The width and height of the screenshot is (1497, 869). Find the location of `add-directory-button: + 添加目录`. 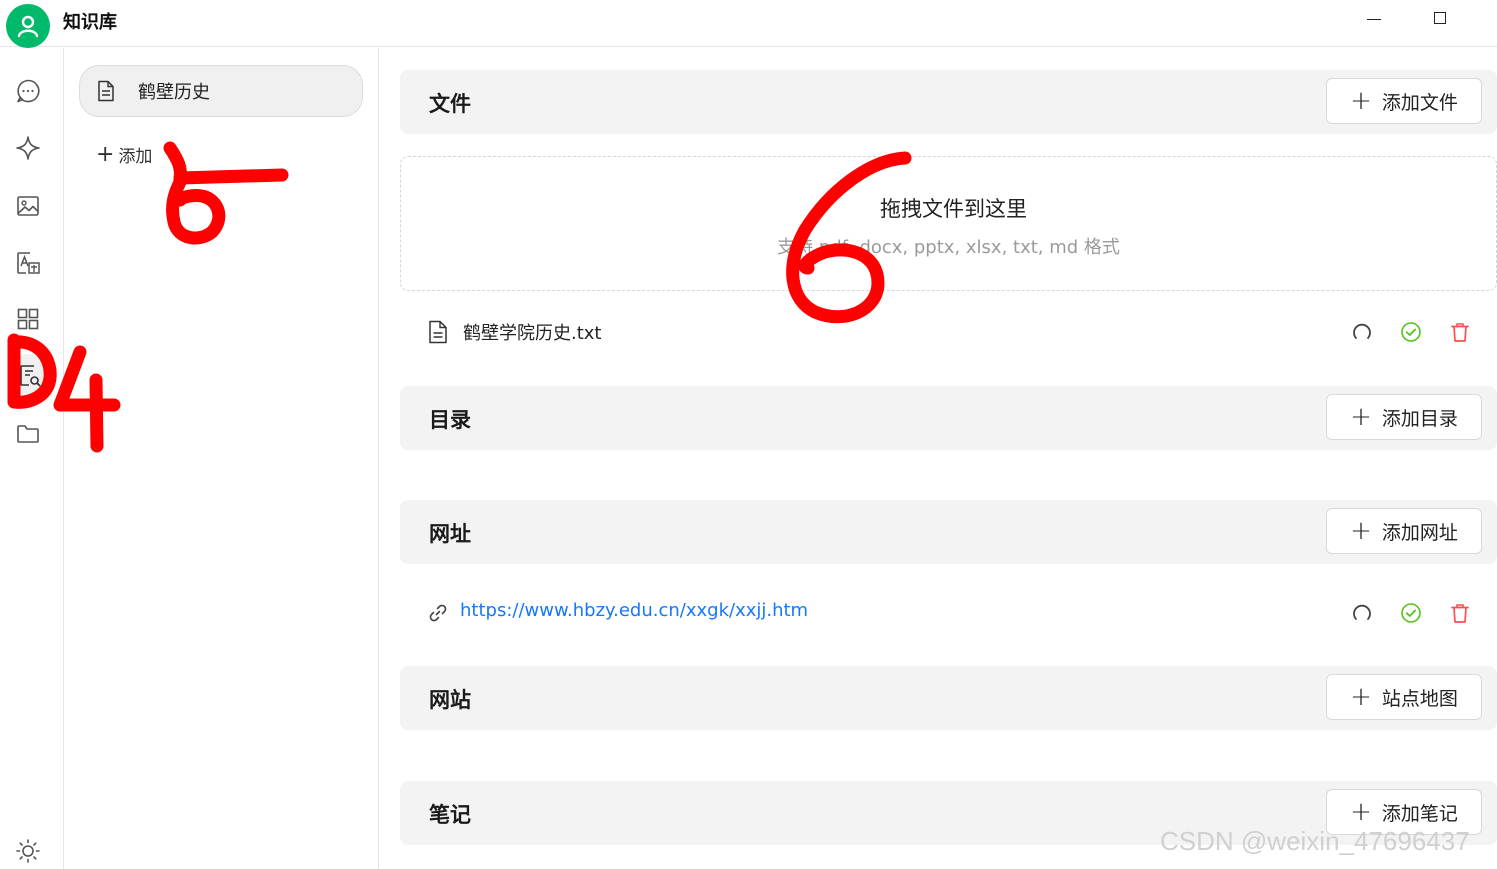

add-directory-button: + 添加目录 is located at coordinates (1404, 417).